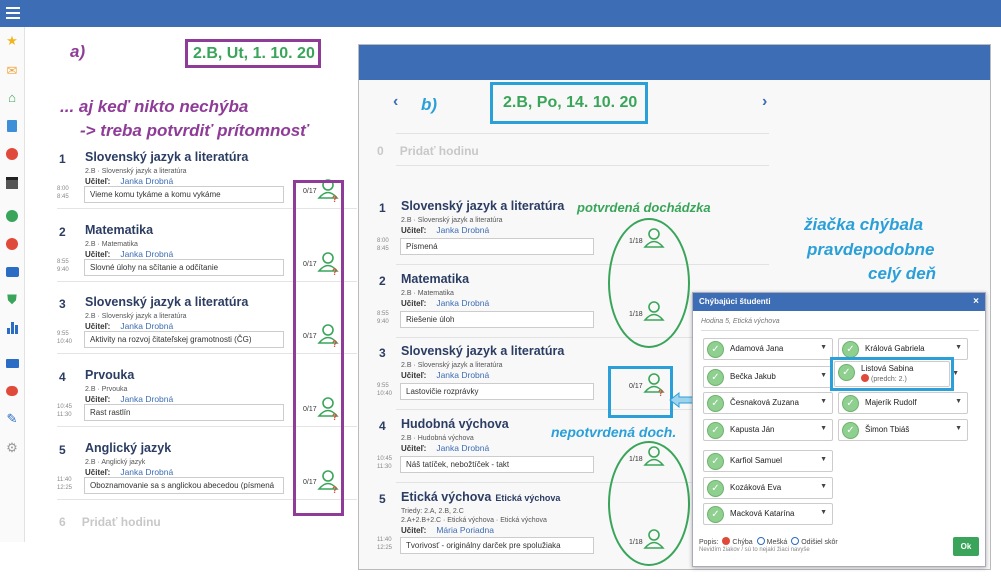 This screenshot has width=1001, height=577. I want to click on lesson-title: Etická výchova Etická výchova, so click(480, 497).